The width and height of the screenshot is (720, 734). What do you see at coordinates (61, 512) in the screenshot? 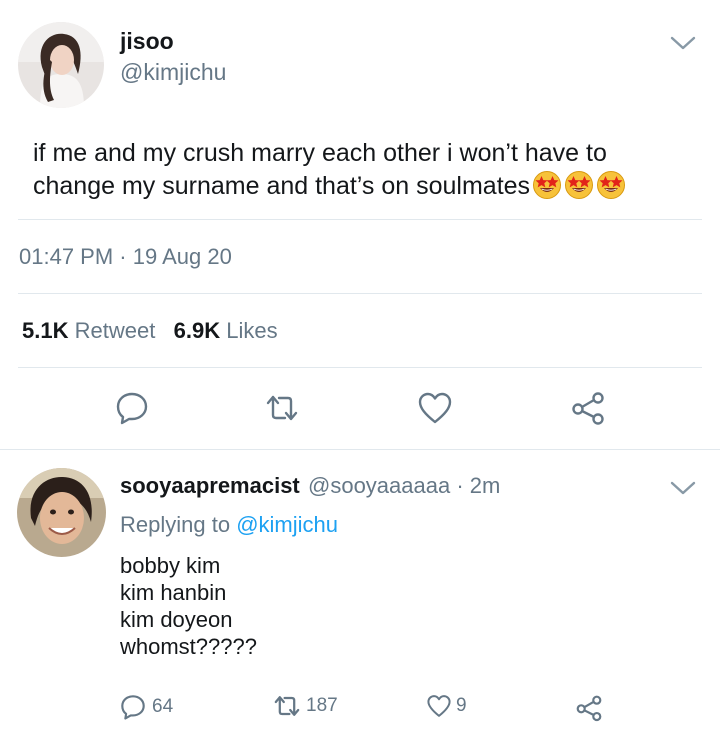
I see `reply-avatar` at bounding box center [61, 512].